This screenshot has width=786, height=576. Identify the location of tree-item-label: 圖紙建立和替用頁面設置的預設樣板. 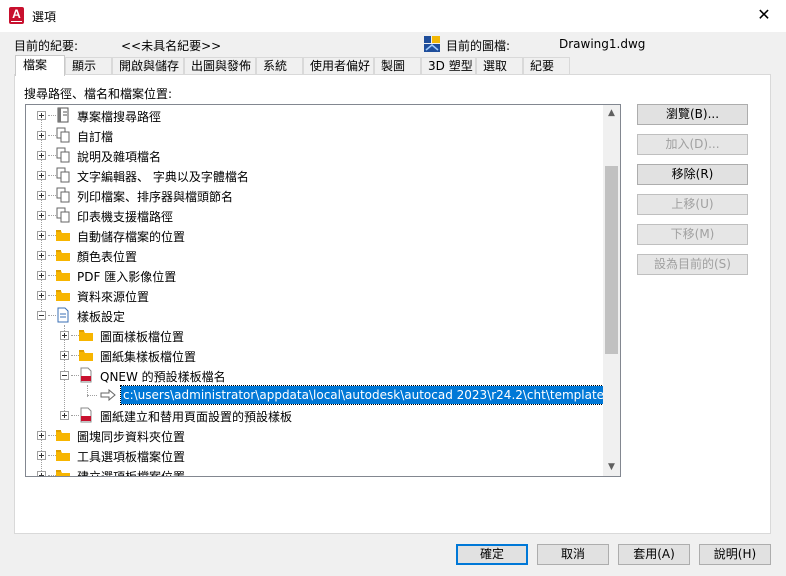
(196, 417).